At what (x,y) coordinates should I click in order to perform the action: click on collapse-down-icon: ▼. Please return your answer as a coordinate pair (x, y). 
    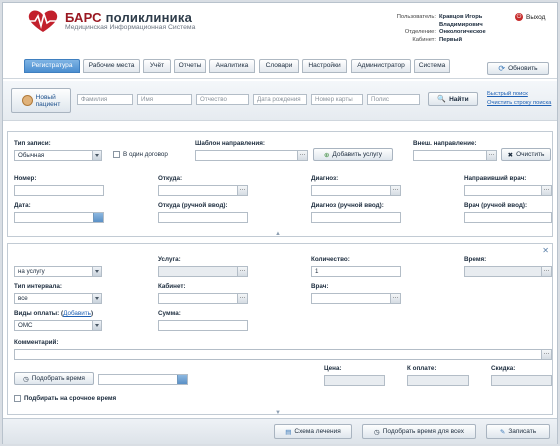
    Looking at the image, I should click on (278, 413).